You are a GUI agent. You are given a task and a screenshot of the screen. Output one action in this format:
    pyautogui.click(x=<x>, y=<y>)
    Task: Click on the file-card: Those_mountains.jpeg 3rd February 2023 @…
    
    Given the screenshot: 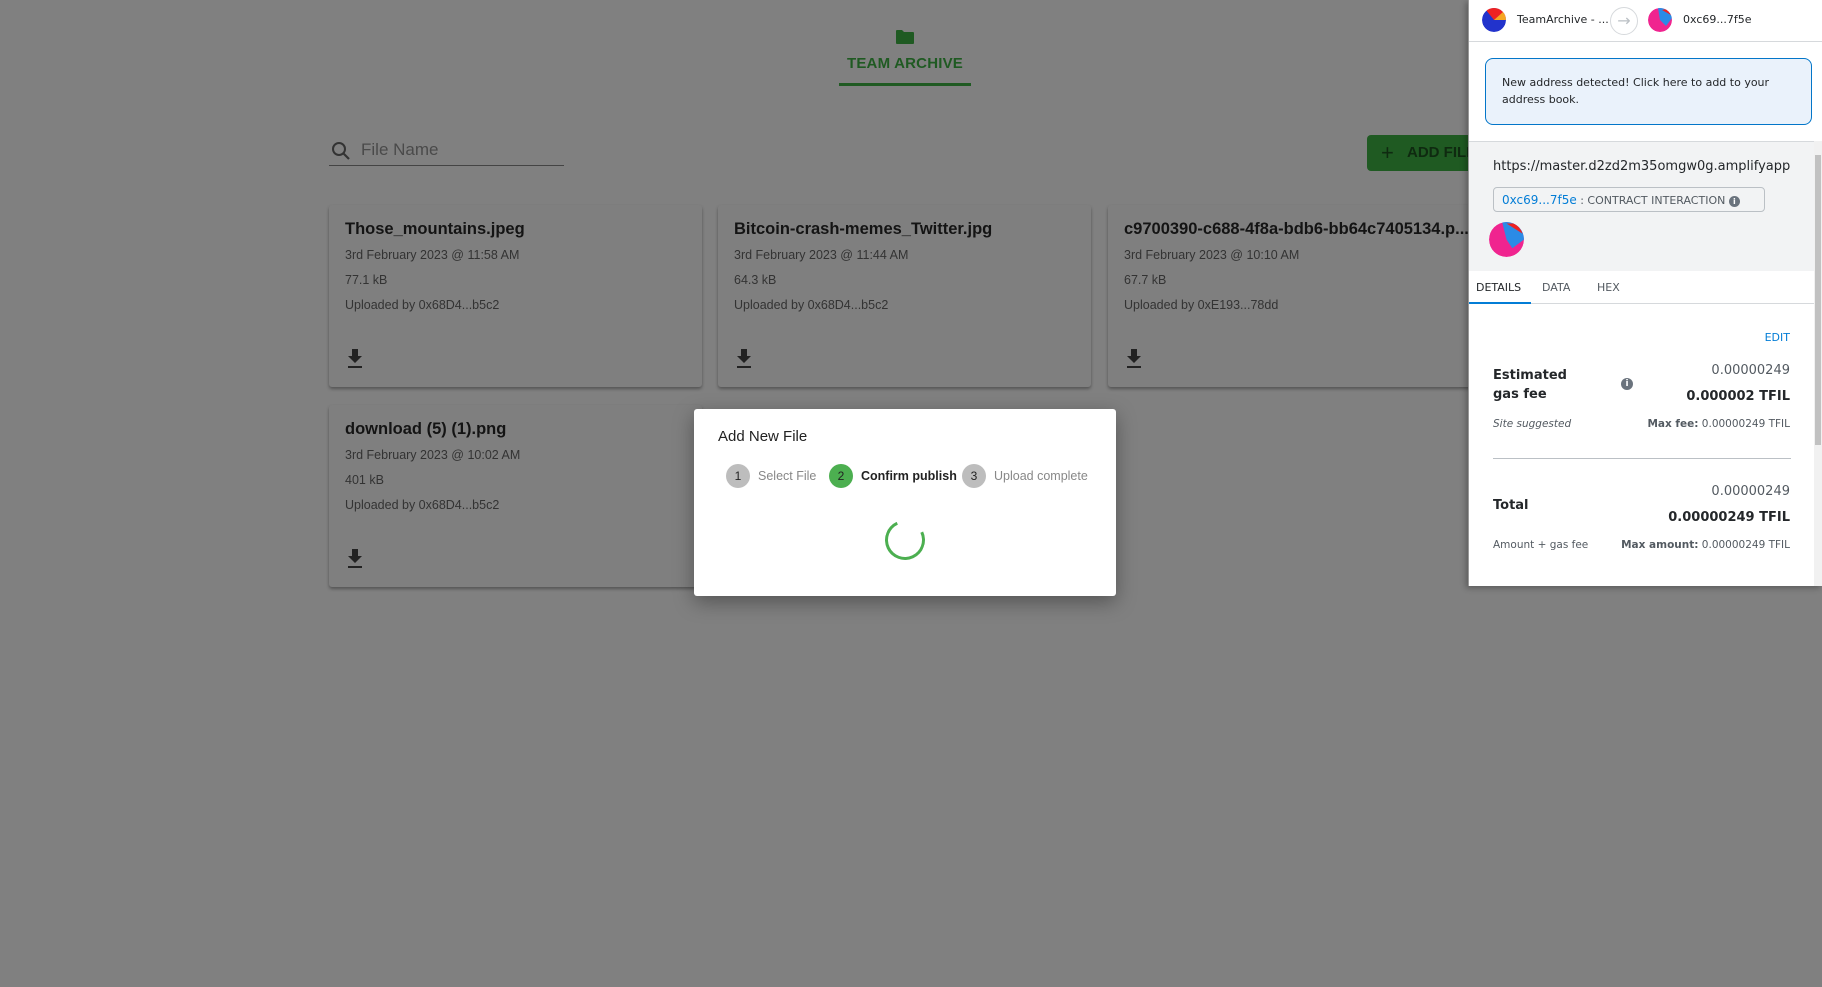 What is the action you would take?
    pyautogui.click(x=515, y=296)
    